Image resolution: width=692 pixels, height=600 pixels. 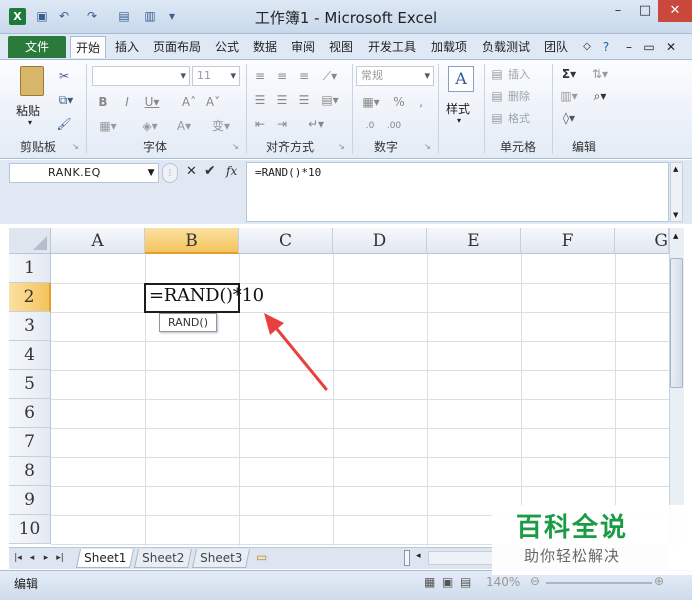 I want to click on zoom-slider, so click(x=599, y=583).